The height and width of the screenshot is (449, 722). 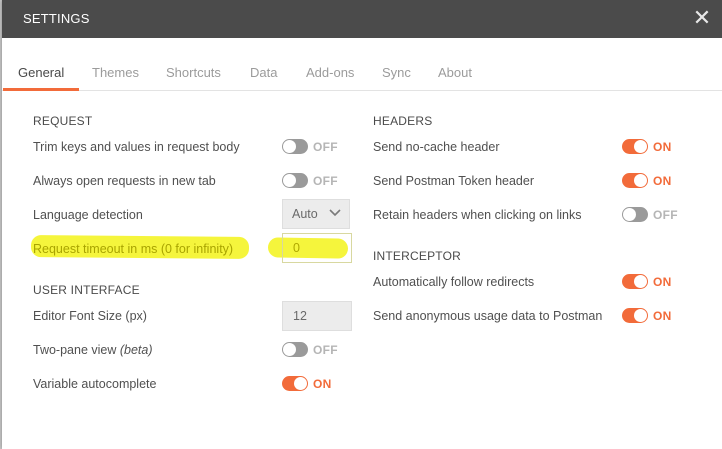 I want to click on trim-keys-label: Trim keys and values in request body, so click(x=136, y=147).